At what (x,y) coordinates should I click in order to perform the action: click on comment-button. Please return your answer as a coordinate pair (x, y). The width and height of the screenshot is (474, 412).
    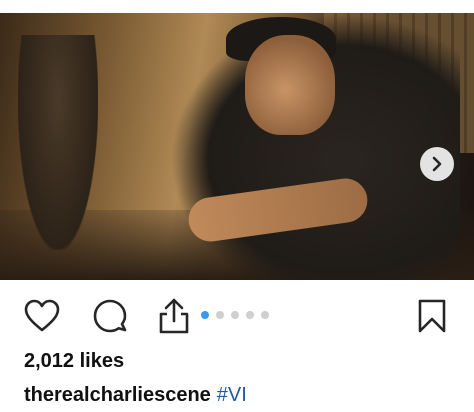
    Looking at the image, I should click on (110, 316).